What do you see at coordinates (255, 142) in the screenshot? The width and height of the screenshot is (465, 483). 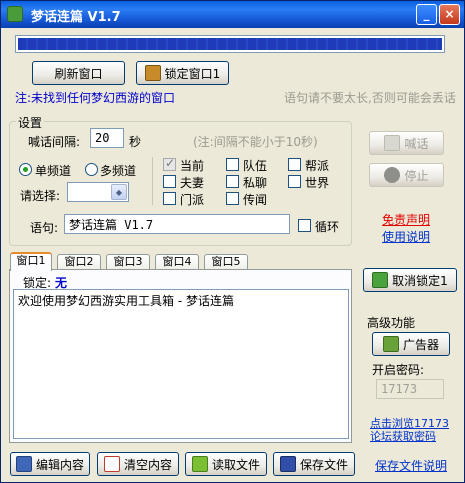 I see `interval-note: (注:间隔不能小于10秒)` at bounding box center [255, 142].